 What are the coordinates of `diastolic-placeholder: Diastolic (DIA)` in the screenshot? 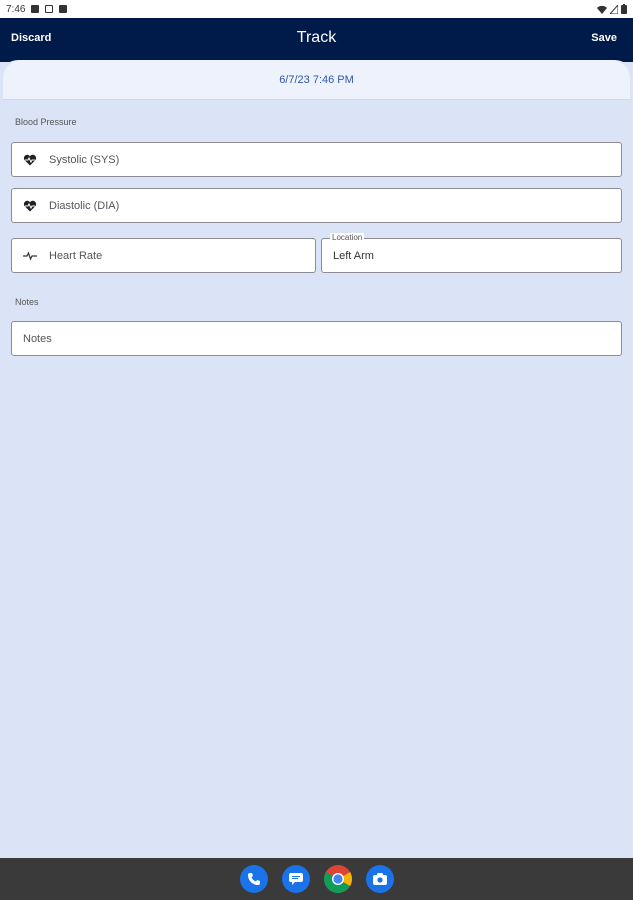 It's located at (84, 205).